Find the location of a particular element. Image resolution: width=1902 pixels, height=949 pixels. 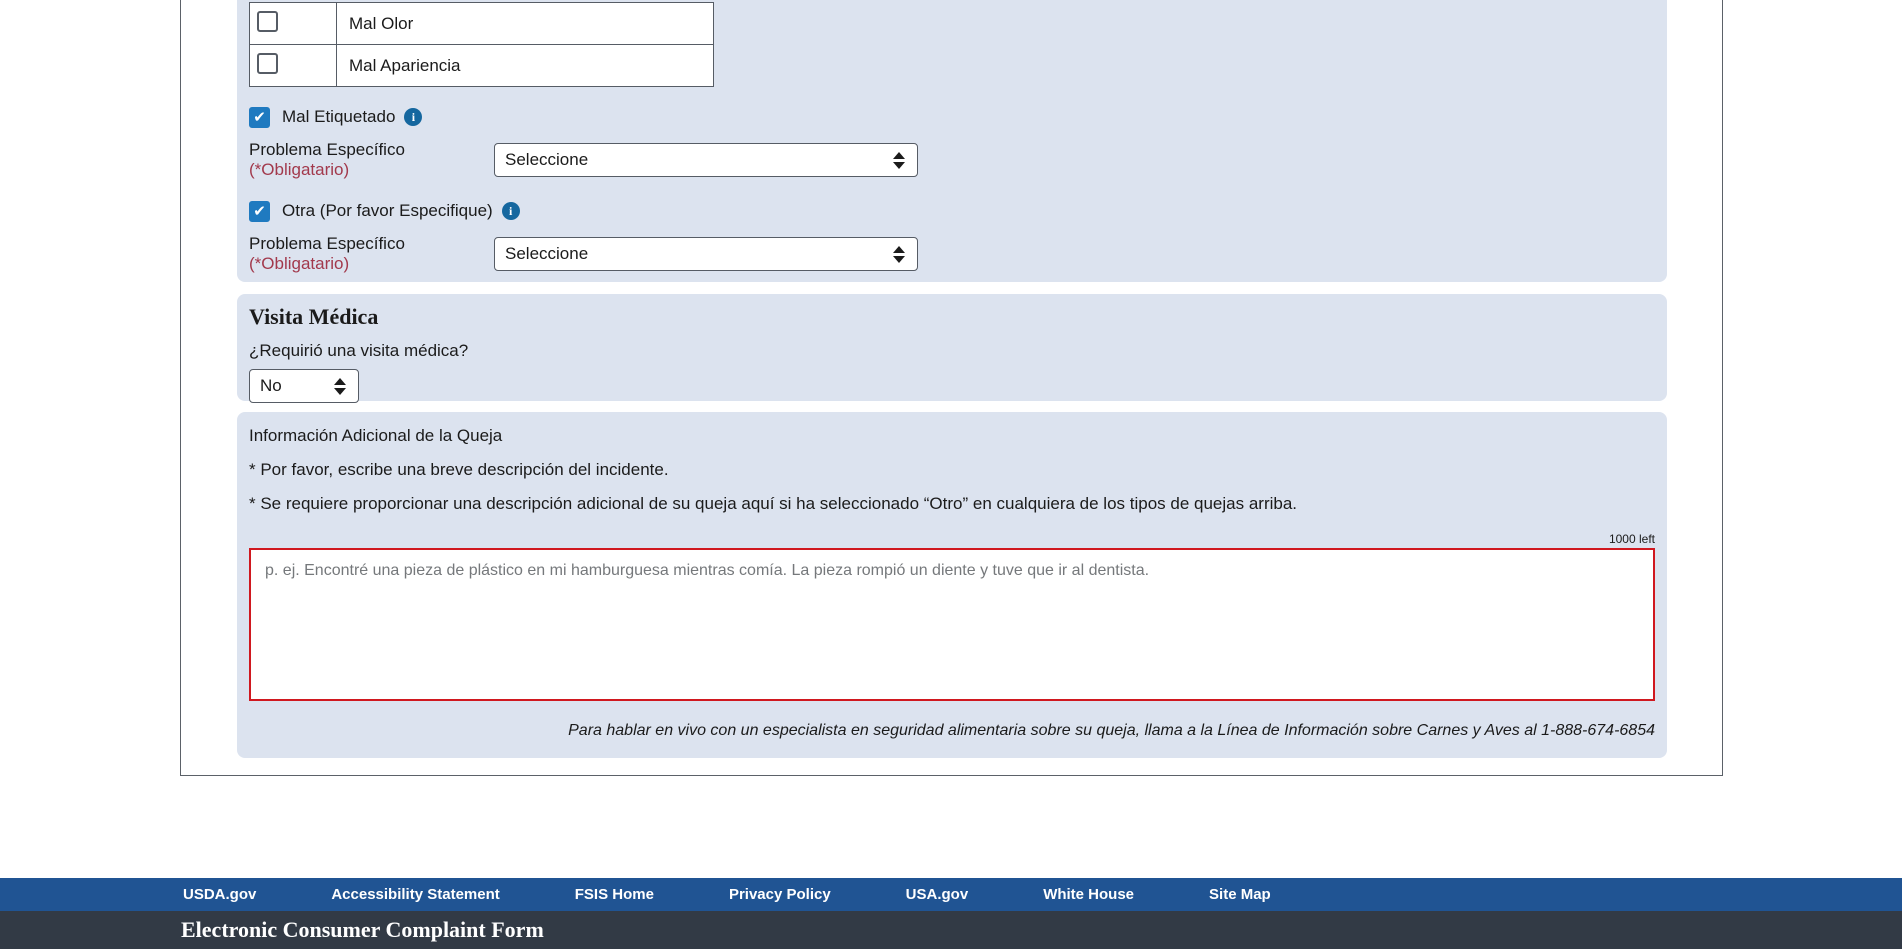

specific-problem-select-1: Seleccione is located at coordinates (706, 160).